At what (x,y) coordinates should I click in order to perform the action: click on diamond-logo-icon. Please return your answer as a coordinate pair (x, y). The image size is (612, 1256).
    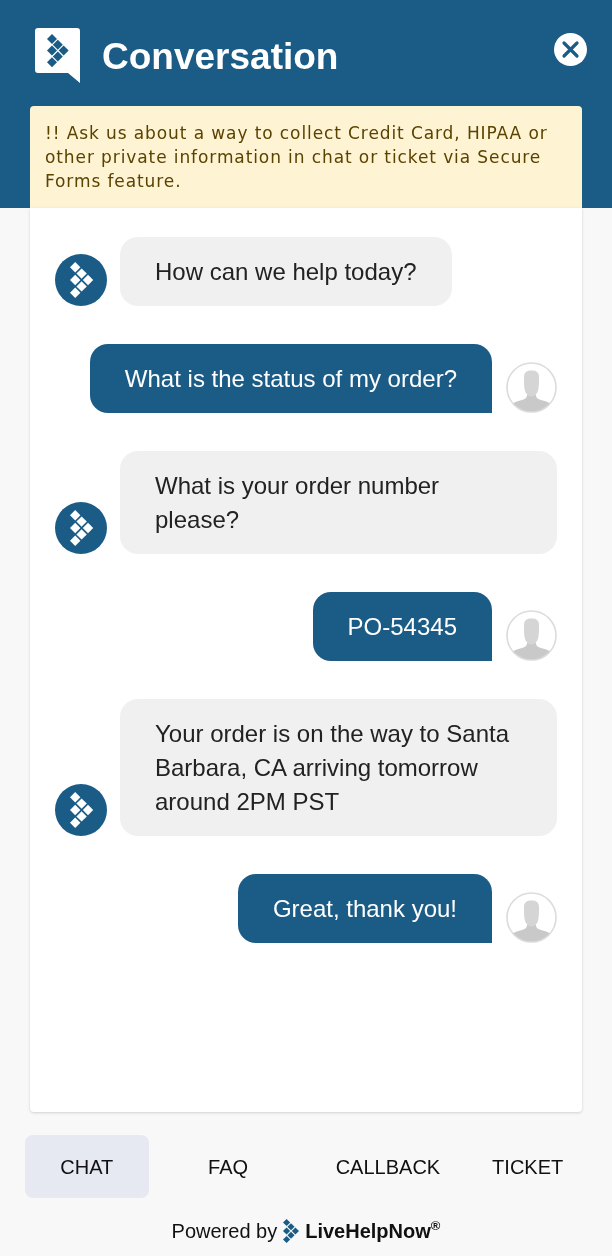
    Looking at the image, I should click on (291, 1231).